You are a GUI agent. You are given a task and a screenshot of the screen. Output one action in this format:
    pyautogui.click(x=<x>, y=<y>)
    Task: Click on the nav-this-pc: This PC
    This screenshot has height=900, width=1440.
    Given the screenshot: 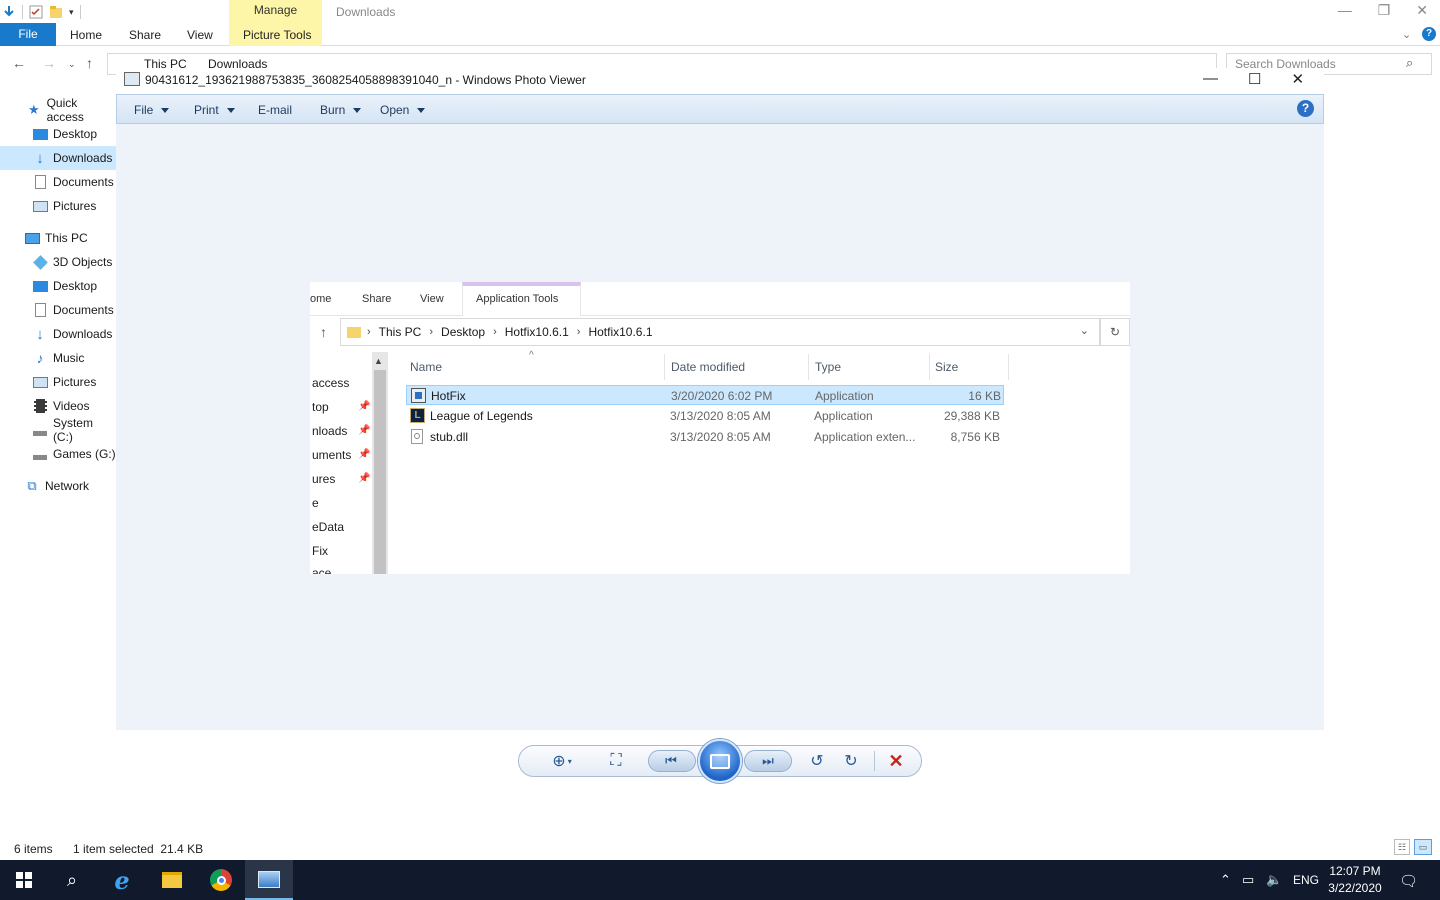 What is the action you would take?
    pyautogui.click(x=58, y=238)
    